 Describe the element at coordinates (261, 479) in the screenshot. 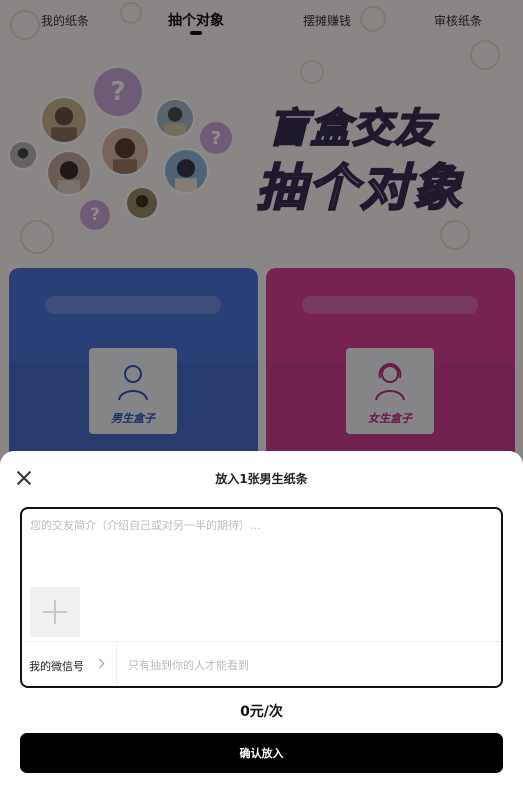

I see `sheet-title: 放入1张男生纸条` at that location.